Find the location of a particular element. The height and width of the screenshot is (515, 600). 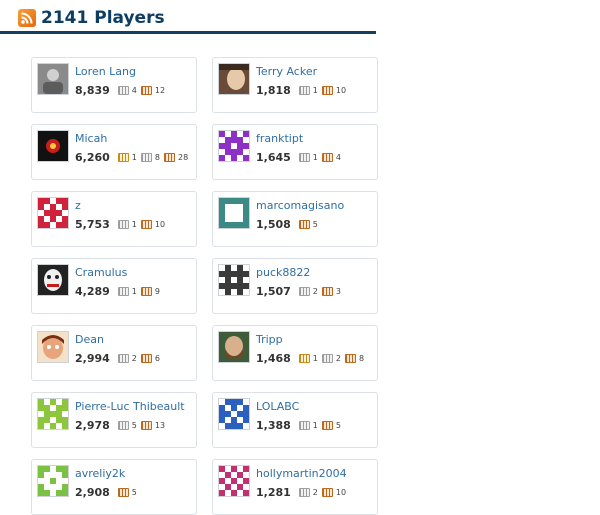

silver-badge: 8 is located at coordinates (150, 157).